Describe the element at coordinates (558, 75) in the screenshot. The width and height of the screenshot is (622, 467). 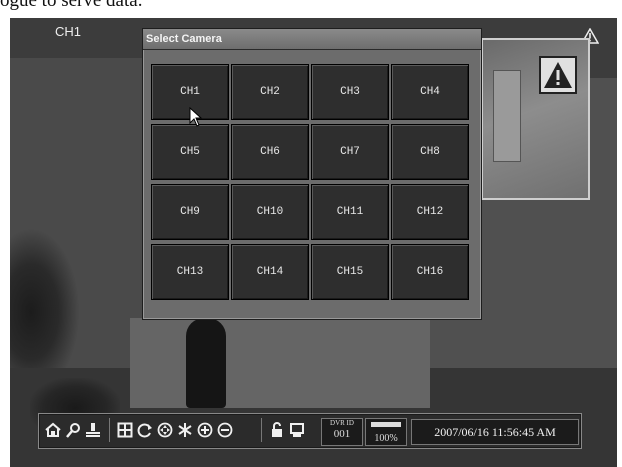
I see `warning-sign-icon` at that location.